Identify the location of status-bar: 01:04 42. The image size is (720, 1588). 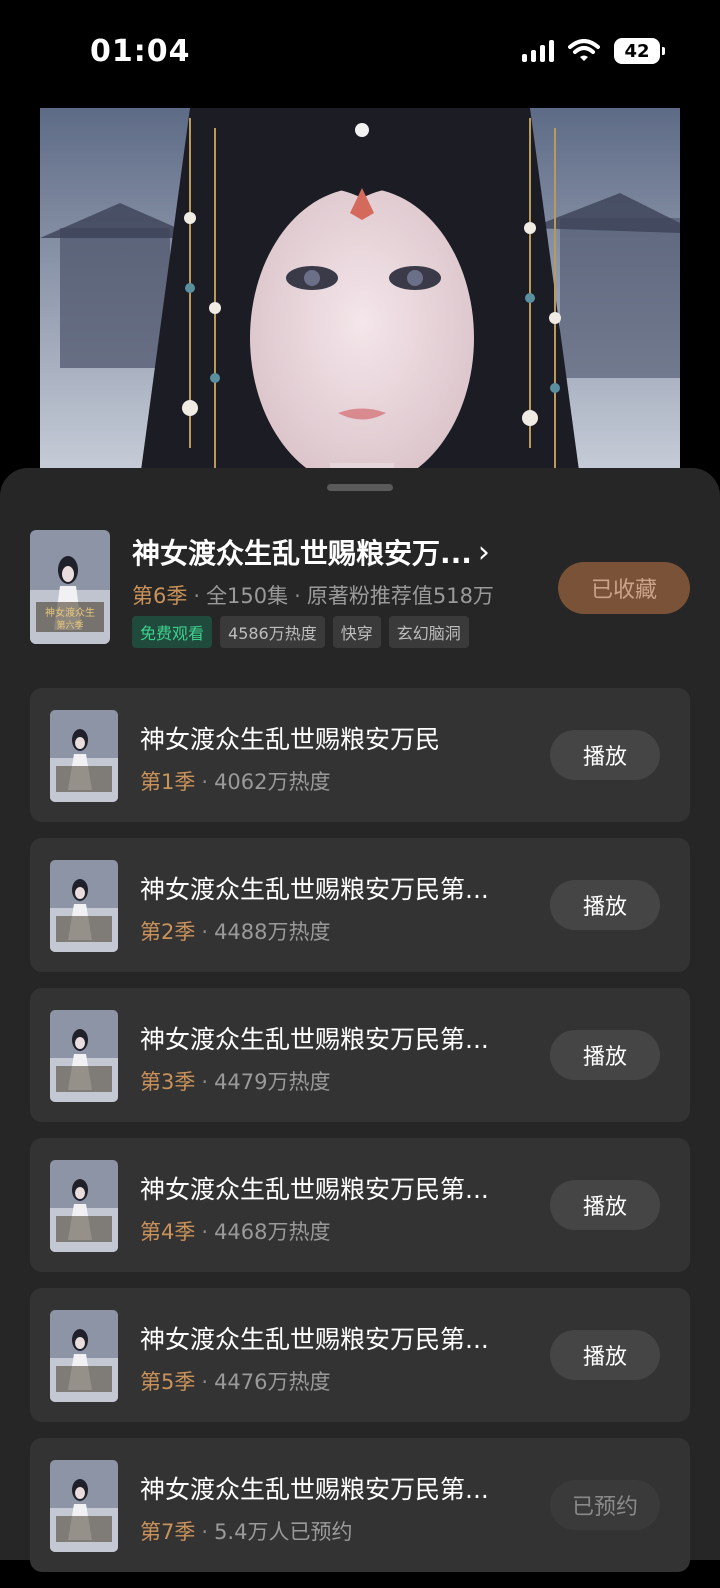
(360, 50).